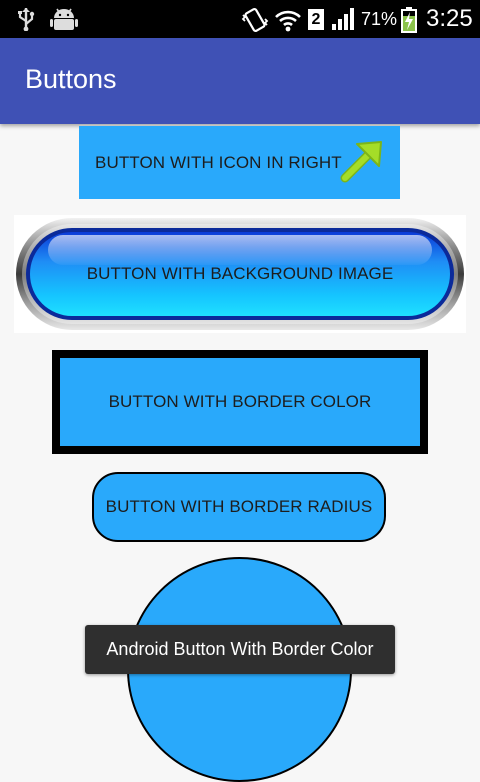  Describe the element at coordinates (362, 163) in the screenshot. I see `arrow-up-right-icon` at that location.